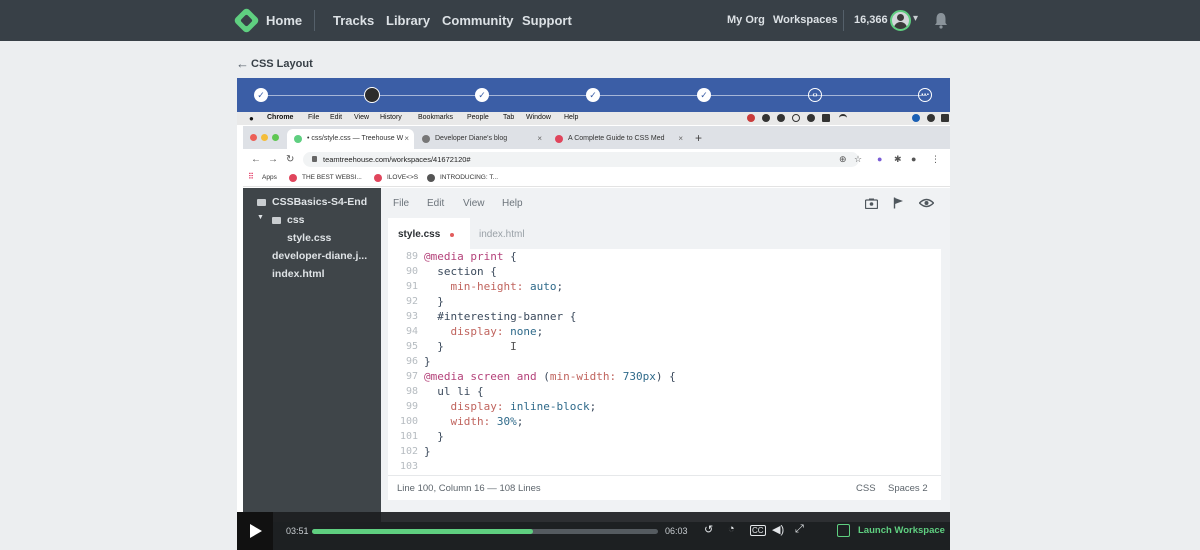 The image size is (1200, 550). Describe the element at coordinates (256, 159) in the screenshot. I see `back-icon: ←` at that location.